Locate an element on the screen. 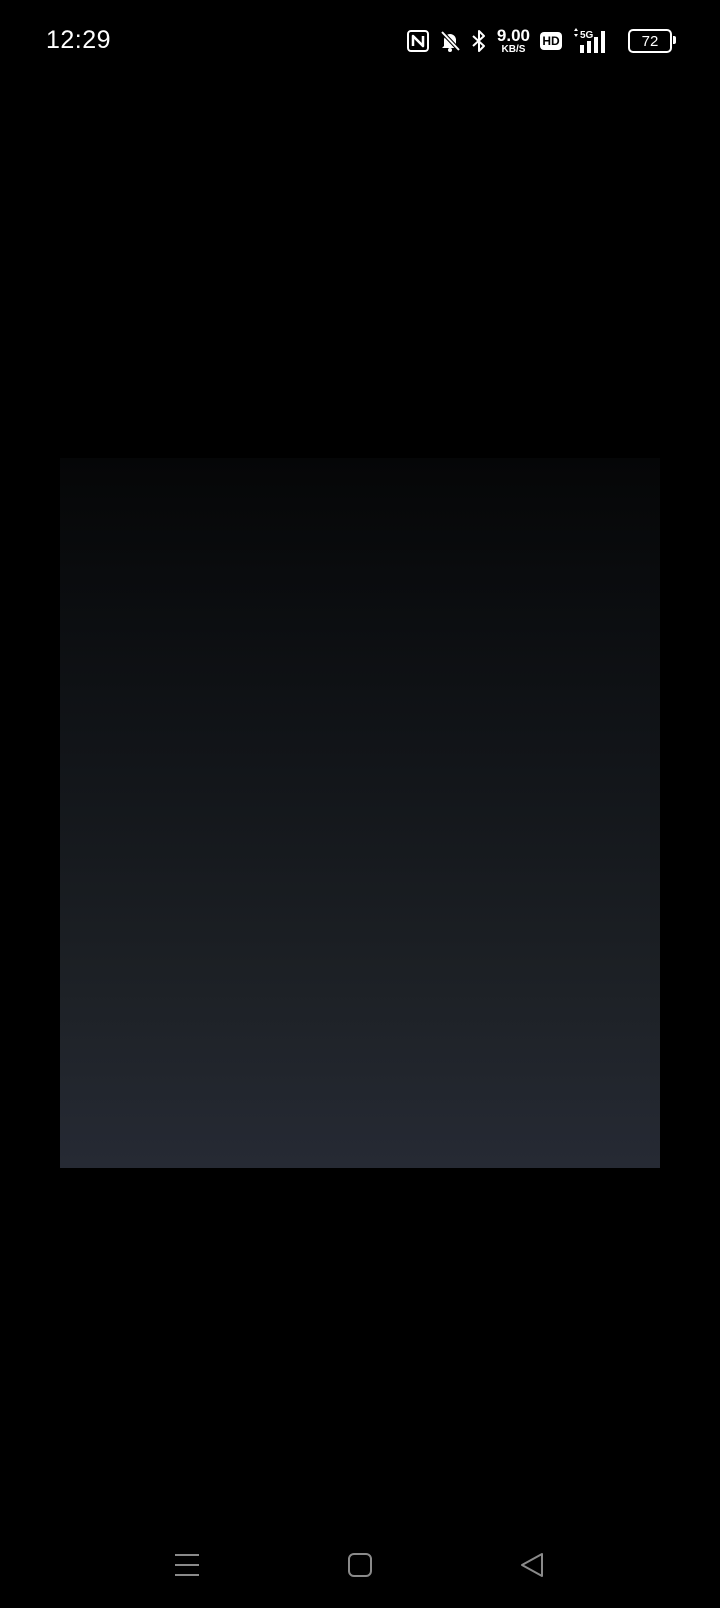 The image size is (720, 1608). hd-icon: HD is located at coordinates (551, 41).